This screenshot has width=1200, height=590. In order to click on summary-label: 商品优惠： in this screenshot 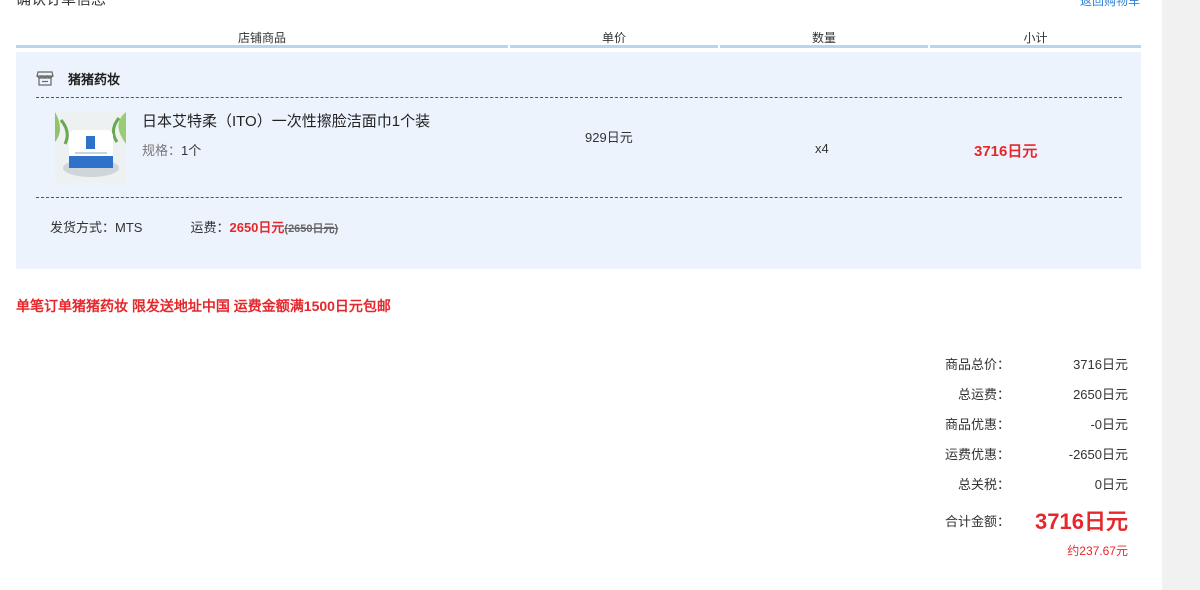, I will do `click(977, 424)`.